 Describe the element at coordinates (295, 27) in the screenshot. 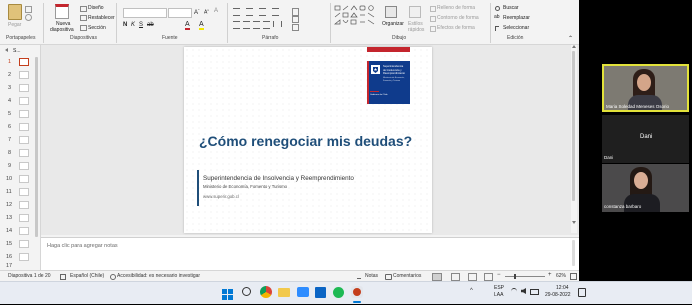

I see `smartart-icon` at that location.